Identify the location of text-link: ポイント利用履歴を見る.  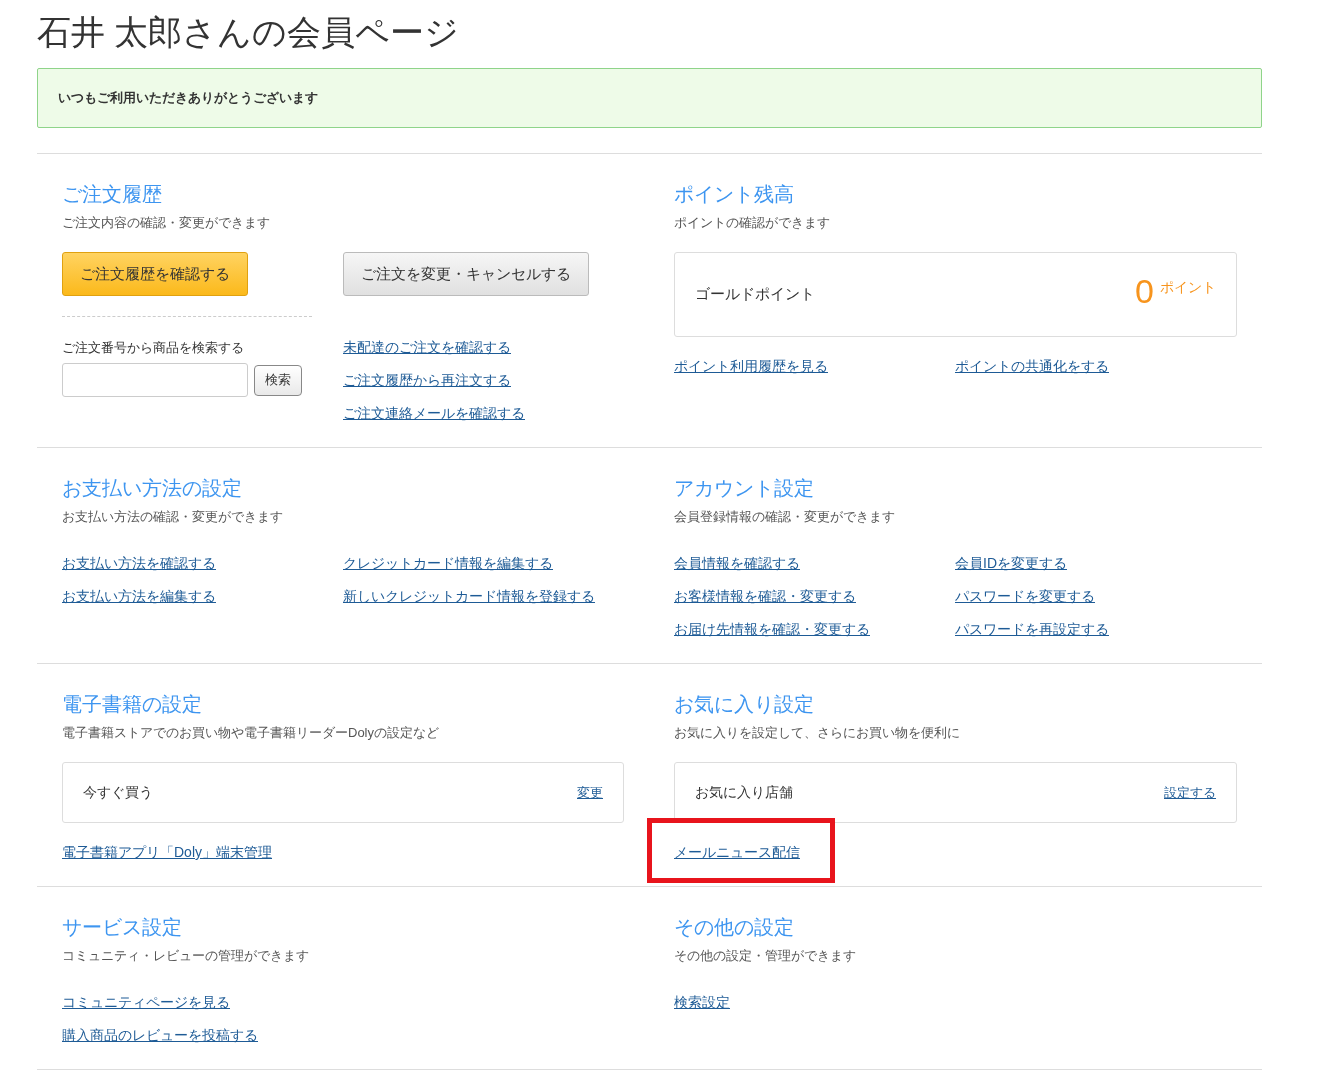
(751, 366).